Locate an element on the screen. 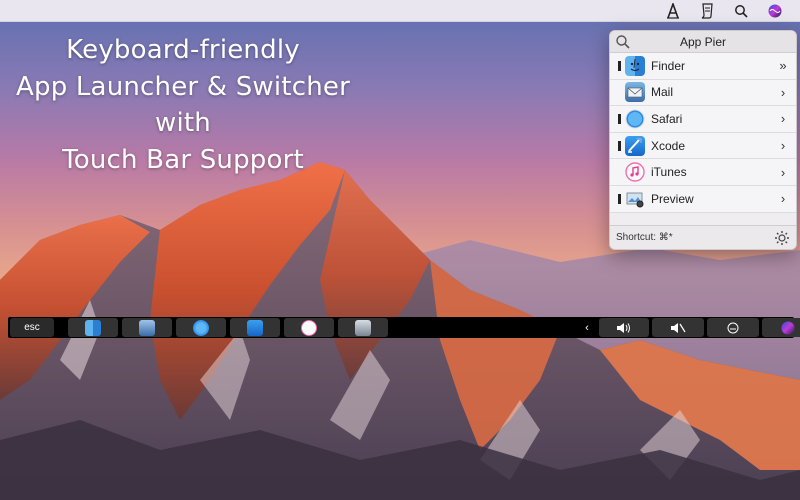  touch-bar-app-xcode is located at coordinates (255, 327).